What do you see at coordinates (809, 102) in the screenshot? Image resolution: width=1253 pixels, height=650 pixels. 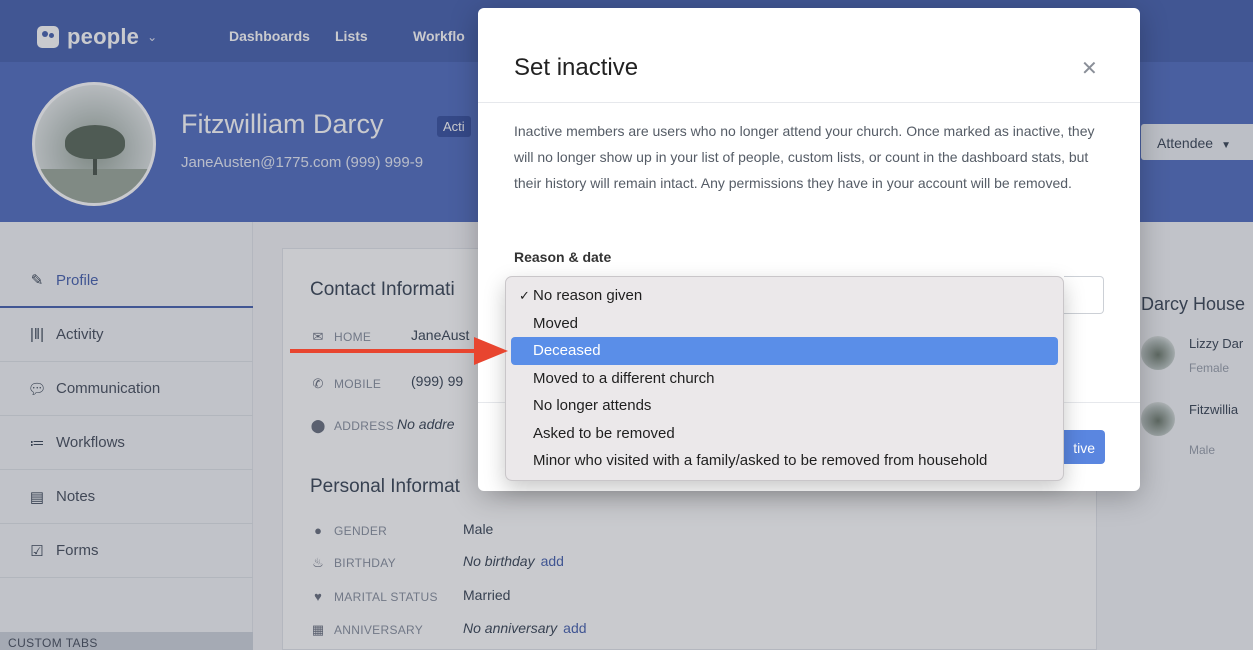 I see `divider` at bounding box center [809, 102].